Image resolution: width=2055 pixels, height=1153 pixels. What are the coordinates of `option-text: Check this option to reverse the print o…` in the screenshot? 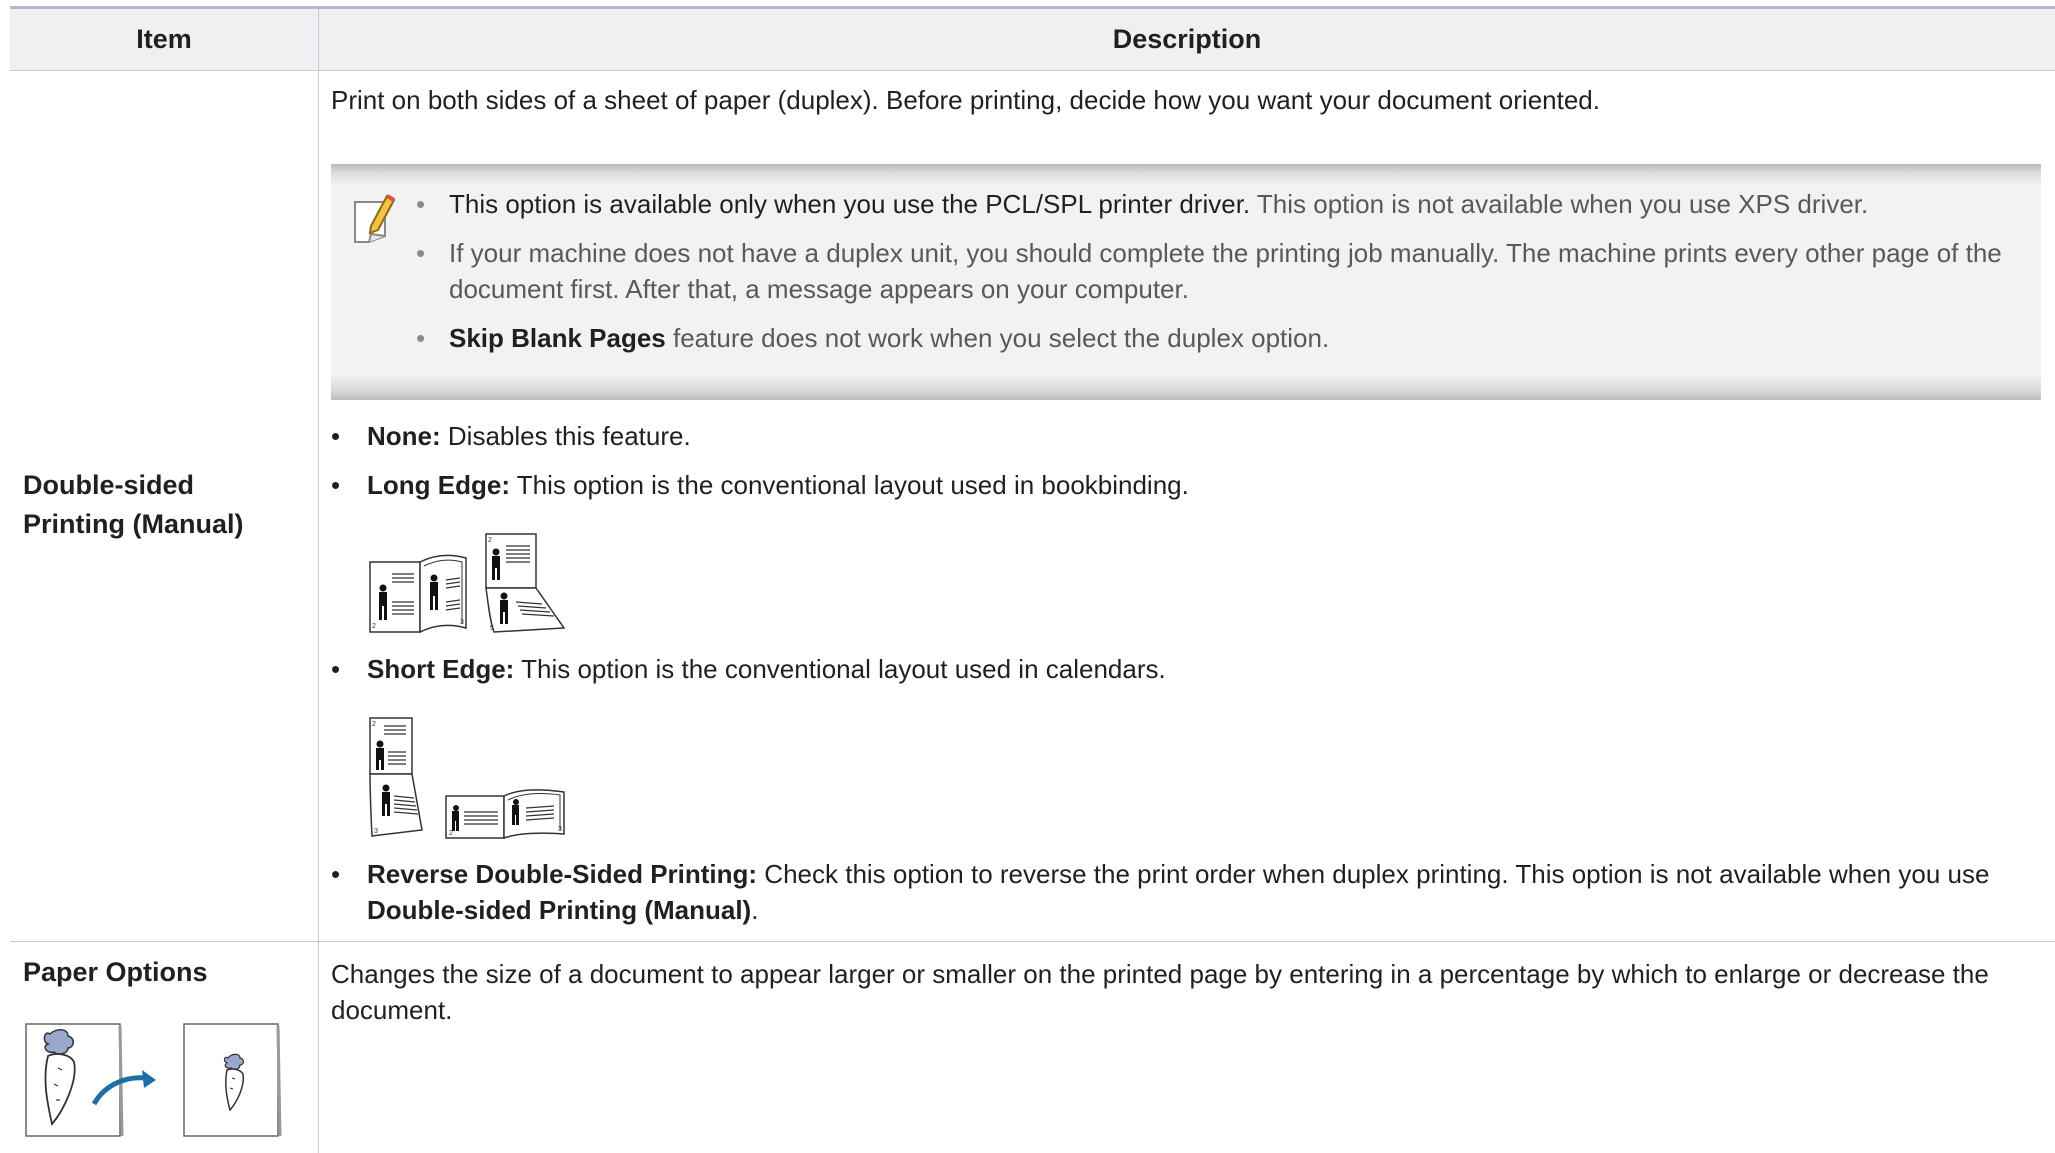 It's located at (1373, 874).